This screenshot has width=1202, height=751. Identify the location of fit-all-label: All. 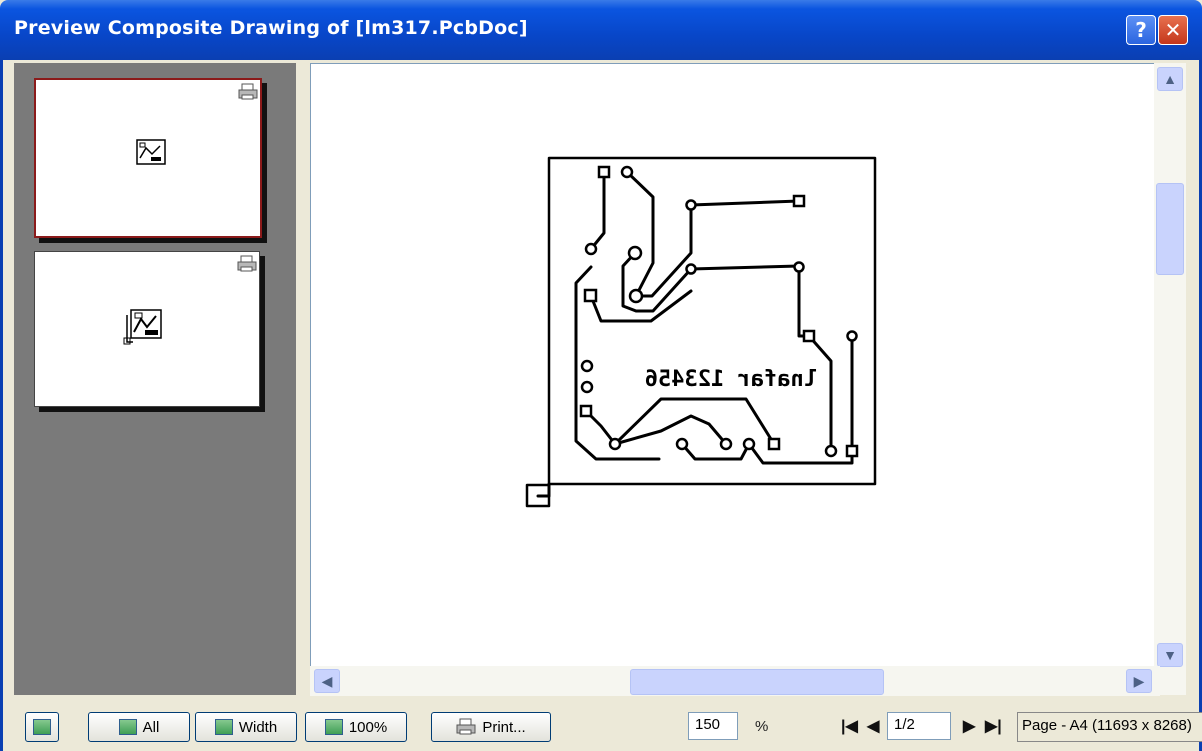
(151, 727).